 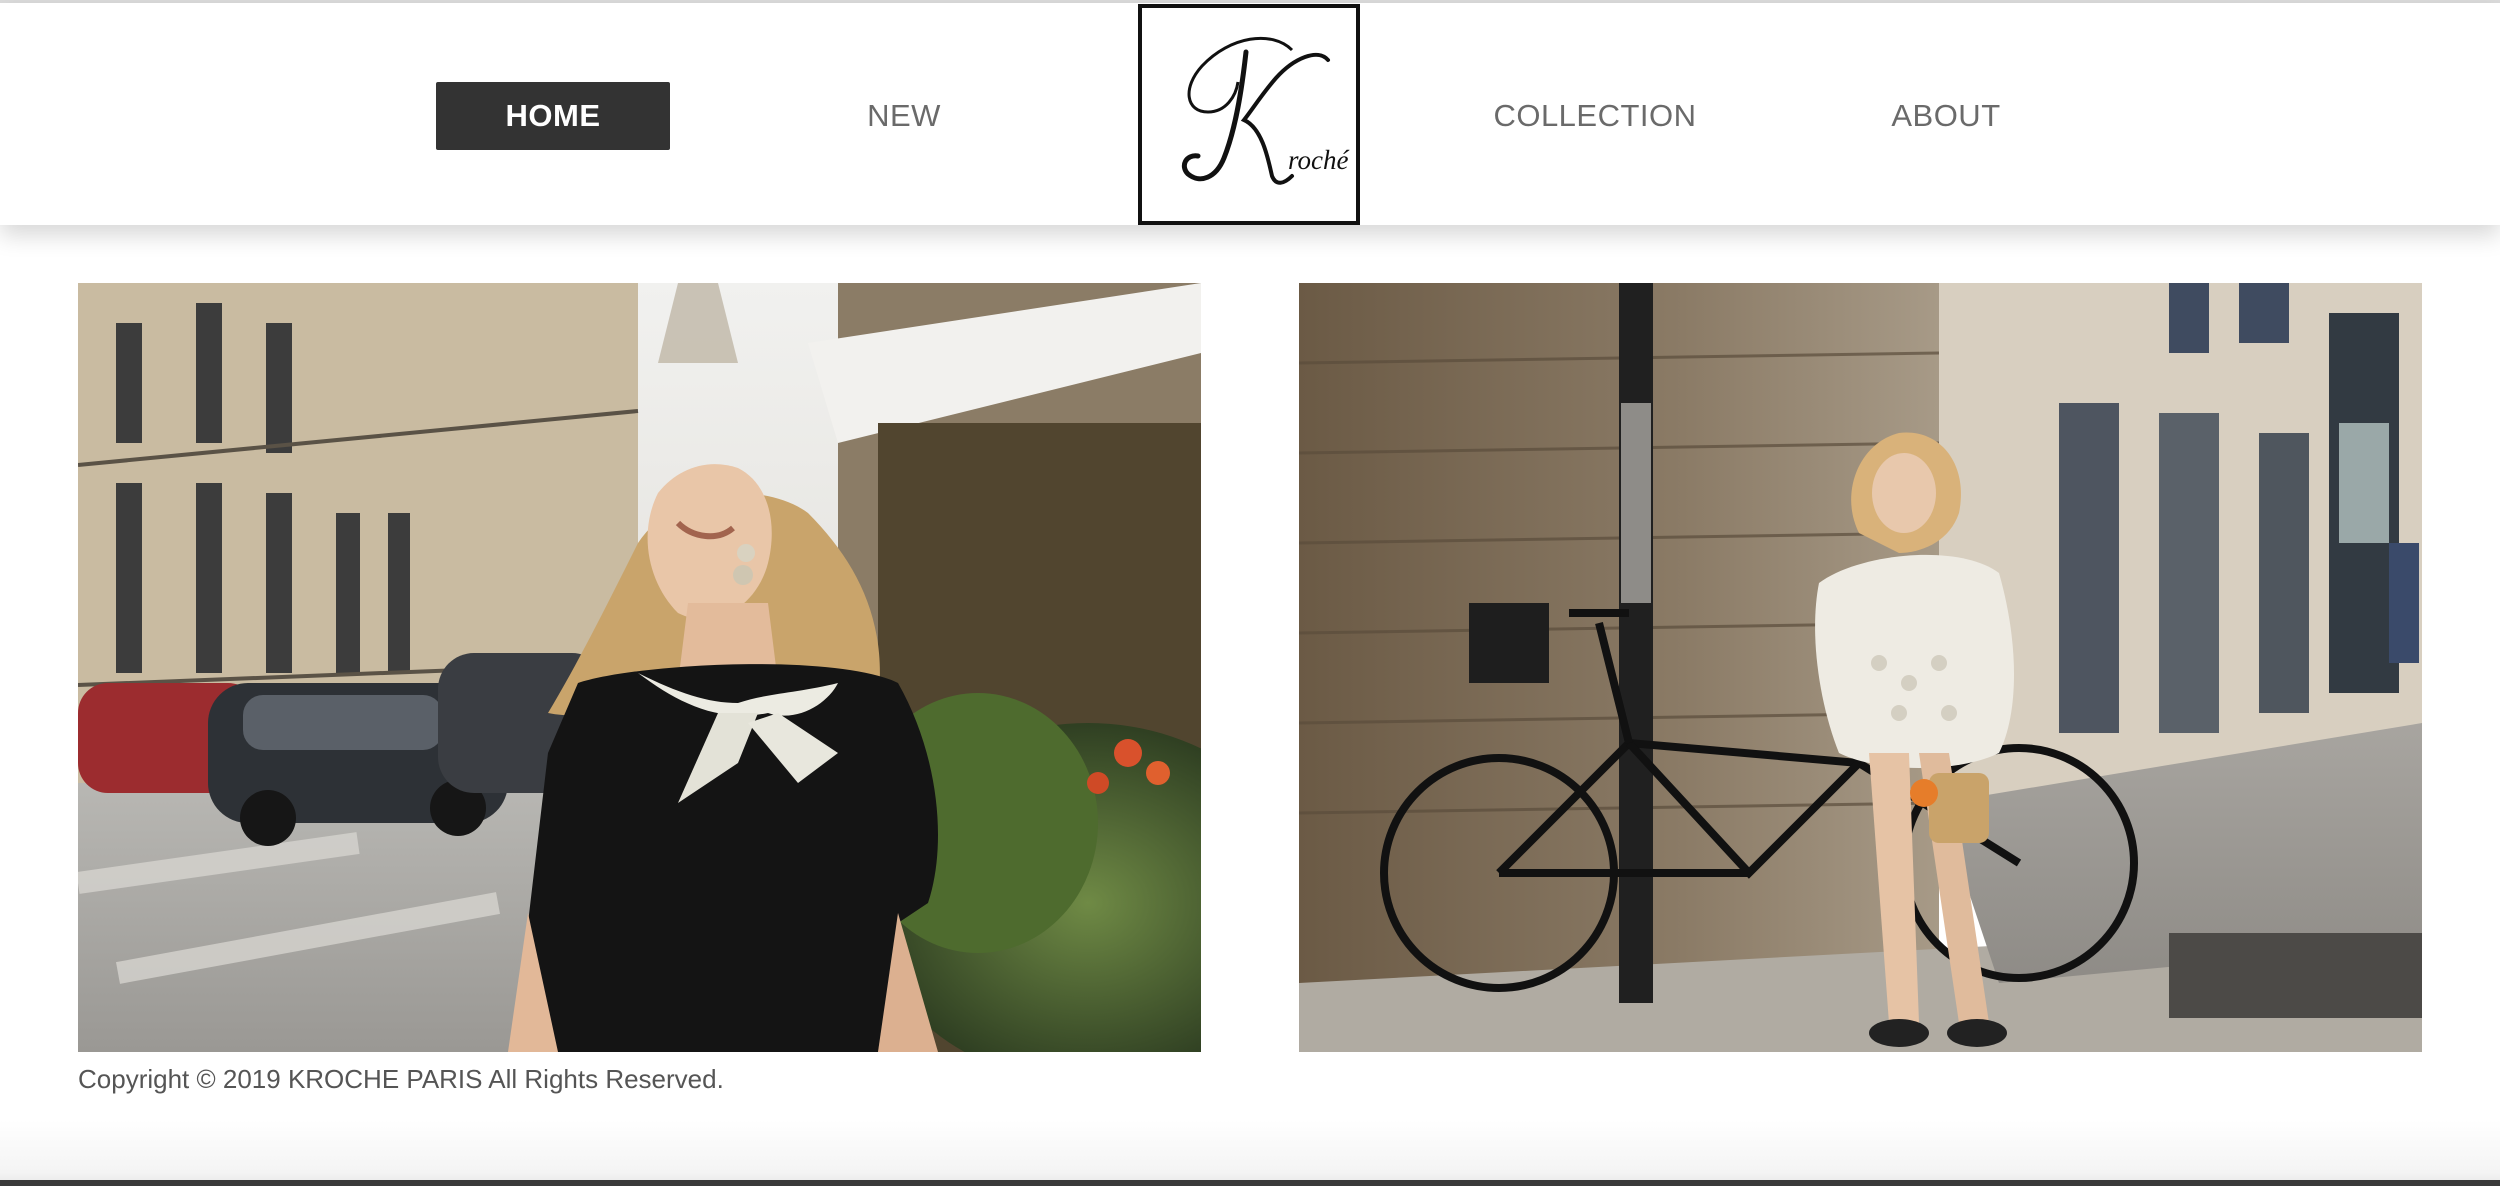 I want to click on footer-area, so click(x=1250, y=1153).